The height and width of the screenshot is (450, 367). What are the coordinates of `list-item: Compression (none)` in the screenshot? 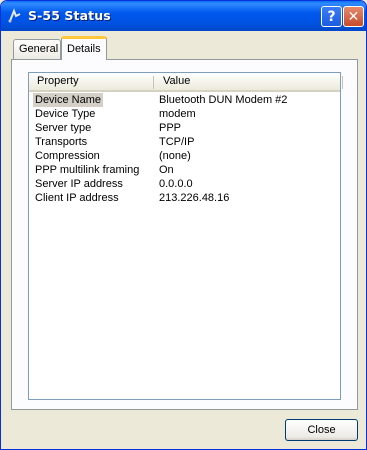 It's located at (184, 156).